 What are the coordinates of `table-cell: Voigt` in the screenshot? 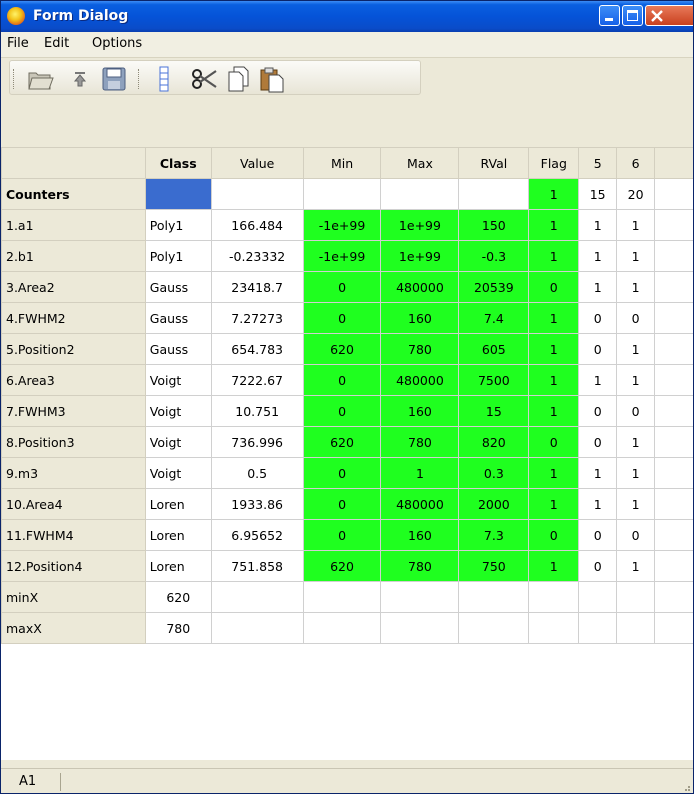 It's located at (178, 473).